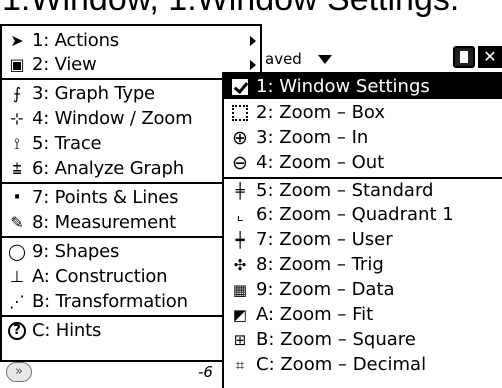  Describe the element at coordinates (67, 143) in the screenshot. I see `menu-item-label: 5: Trace` at that location.